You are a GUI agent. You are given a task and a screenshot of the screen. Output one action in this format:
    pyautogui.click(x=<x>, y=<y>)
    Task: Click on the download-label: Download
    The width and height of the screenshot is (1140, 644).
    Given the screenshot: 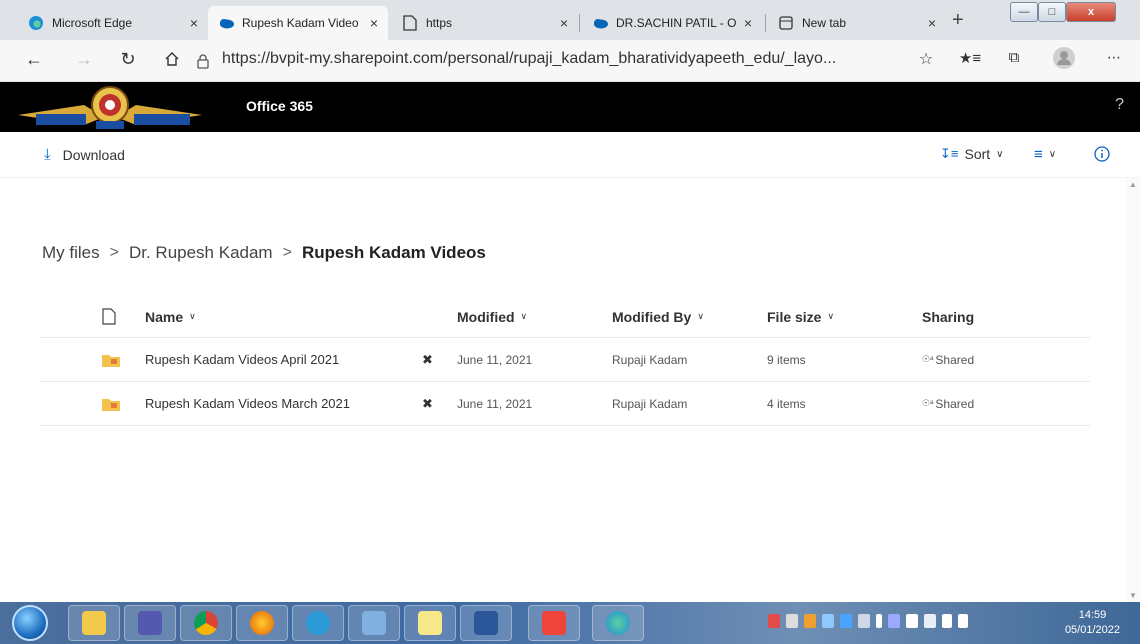 What is the action you would take?
    pyautogui.click(x=93, y=154)
    